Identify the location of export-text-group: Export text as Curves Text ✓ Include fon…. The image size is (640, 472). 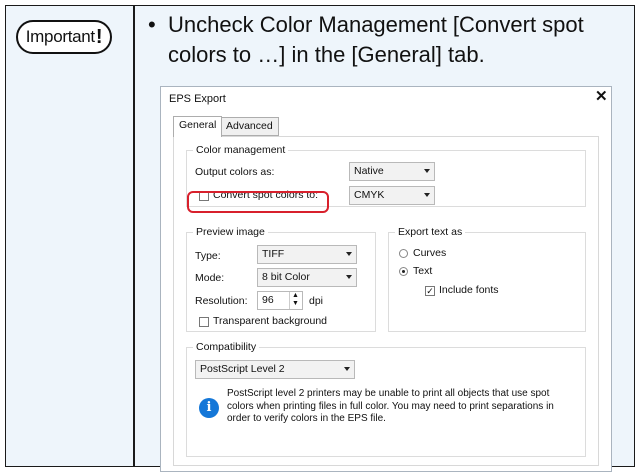
(487, 279).